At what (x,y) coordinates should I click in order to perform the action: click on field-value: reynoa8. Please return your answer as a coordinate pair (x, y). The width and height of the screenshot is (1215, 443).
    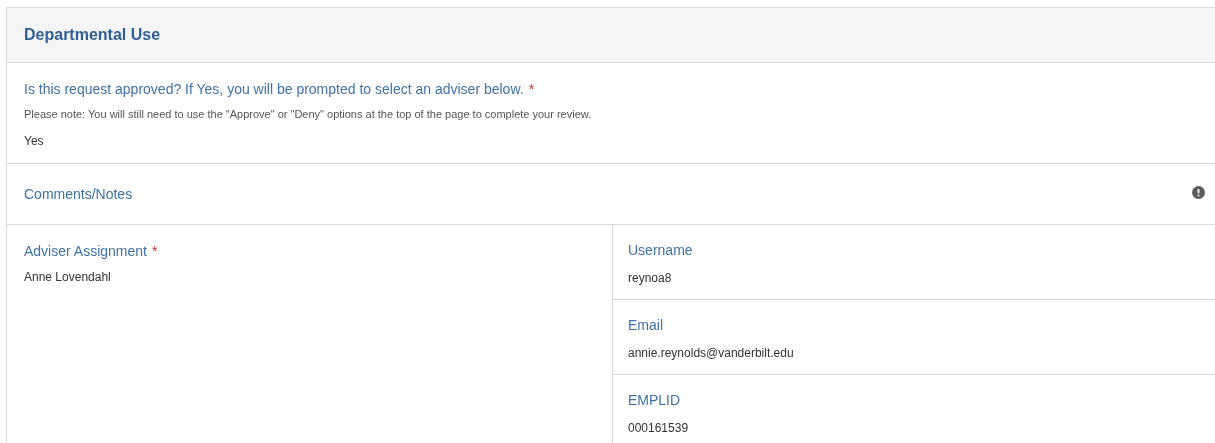
    Looking at the image, I should click on (650, 278).